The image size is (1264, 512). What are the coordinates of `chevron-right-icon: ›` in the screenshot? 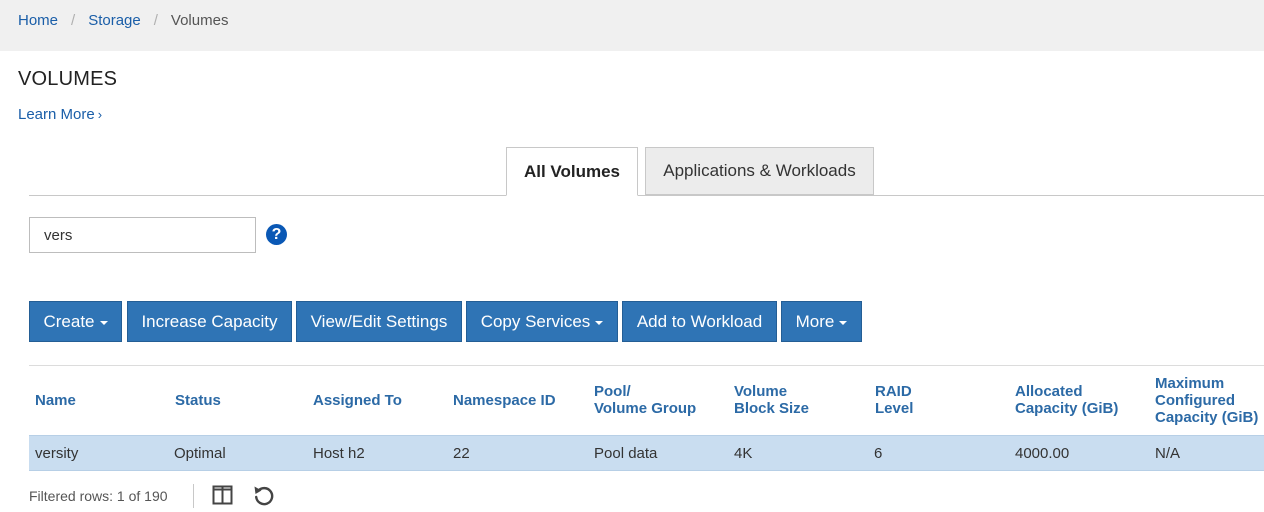 It's located at (100, 114).